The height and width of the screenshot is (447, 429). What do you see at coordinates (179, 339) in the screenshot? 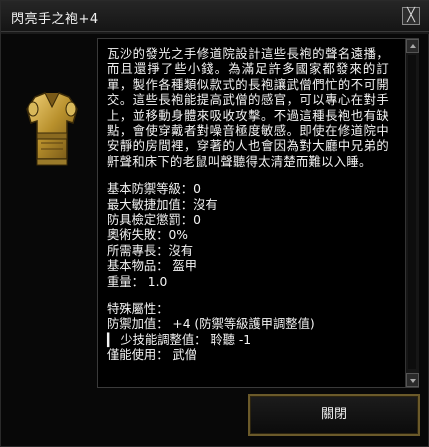
I see `property-skill-penalty: ▎ 少技能調整值： 聆聽 -1` at bounding box center [179, 339].